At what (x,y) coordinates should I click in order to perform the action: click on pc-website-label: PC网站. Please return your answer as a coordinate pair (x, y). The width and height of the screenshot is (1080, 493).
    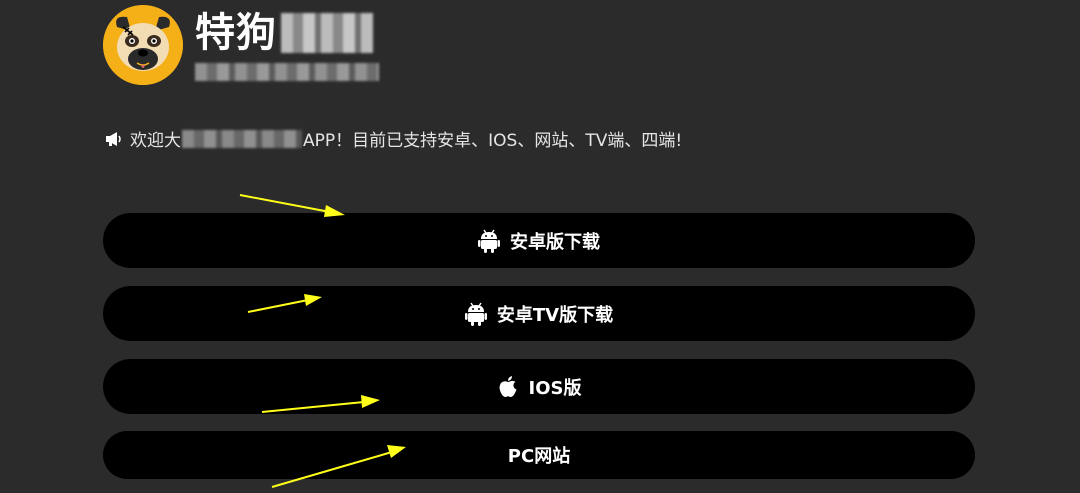
    Looking at the image, I should click on (539, 456).